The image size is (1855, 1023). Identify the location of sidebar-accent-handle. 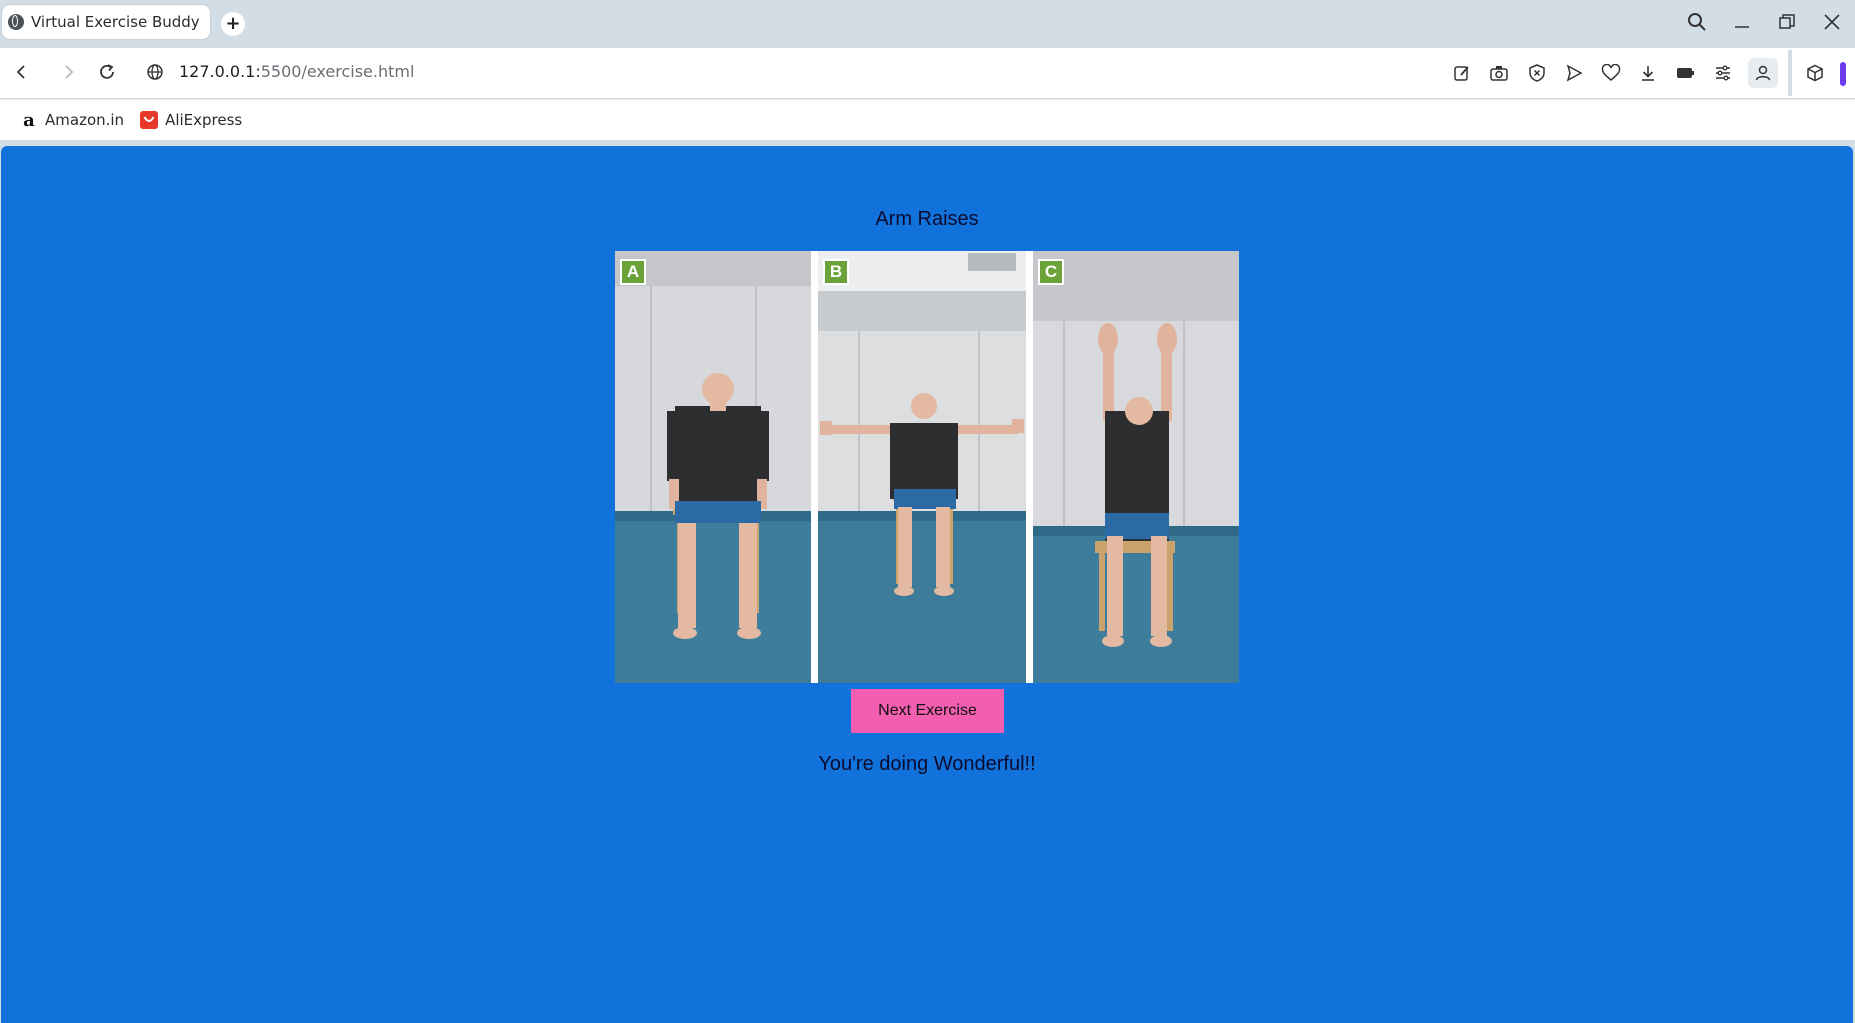
(1843, 74).